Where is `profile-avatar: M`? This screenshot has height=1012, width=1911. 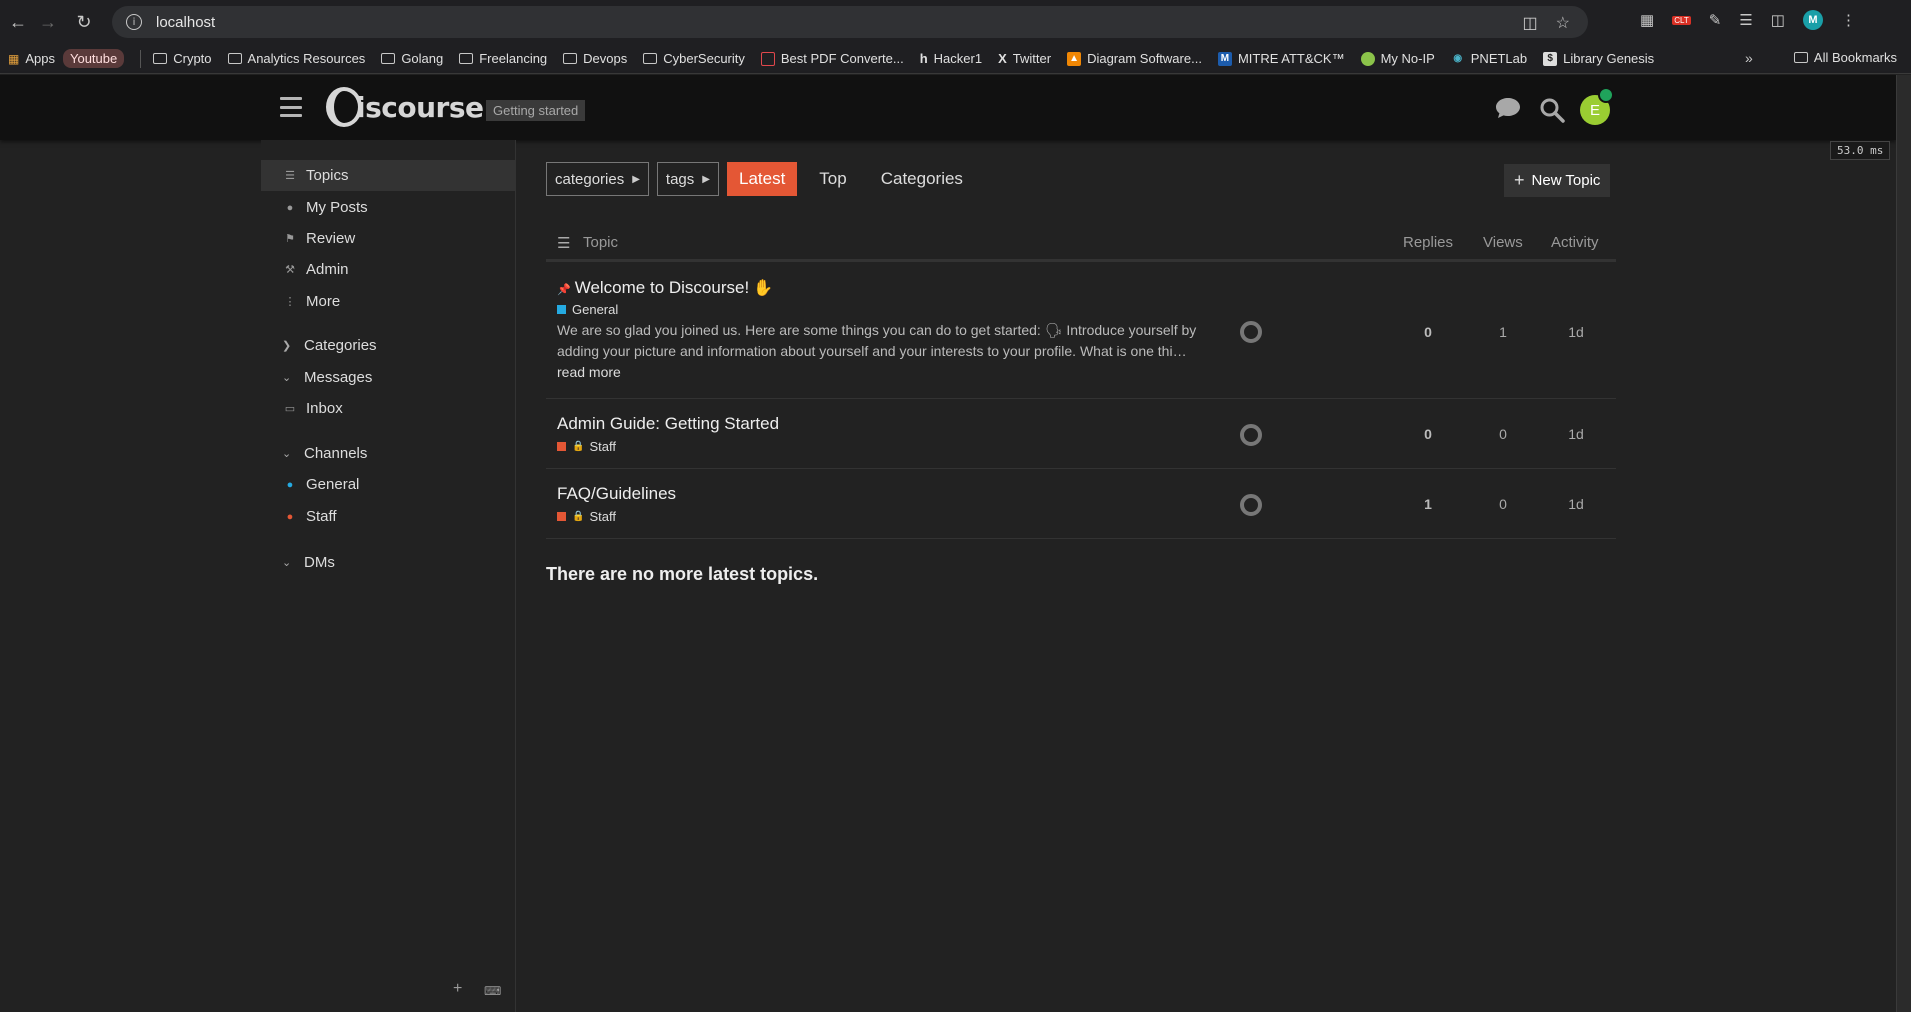 profile-avatar: M is located at coordinates (1812, 20).